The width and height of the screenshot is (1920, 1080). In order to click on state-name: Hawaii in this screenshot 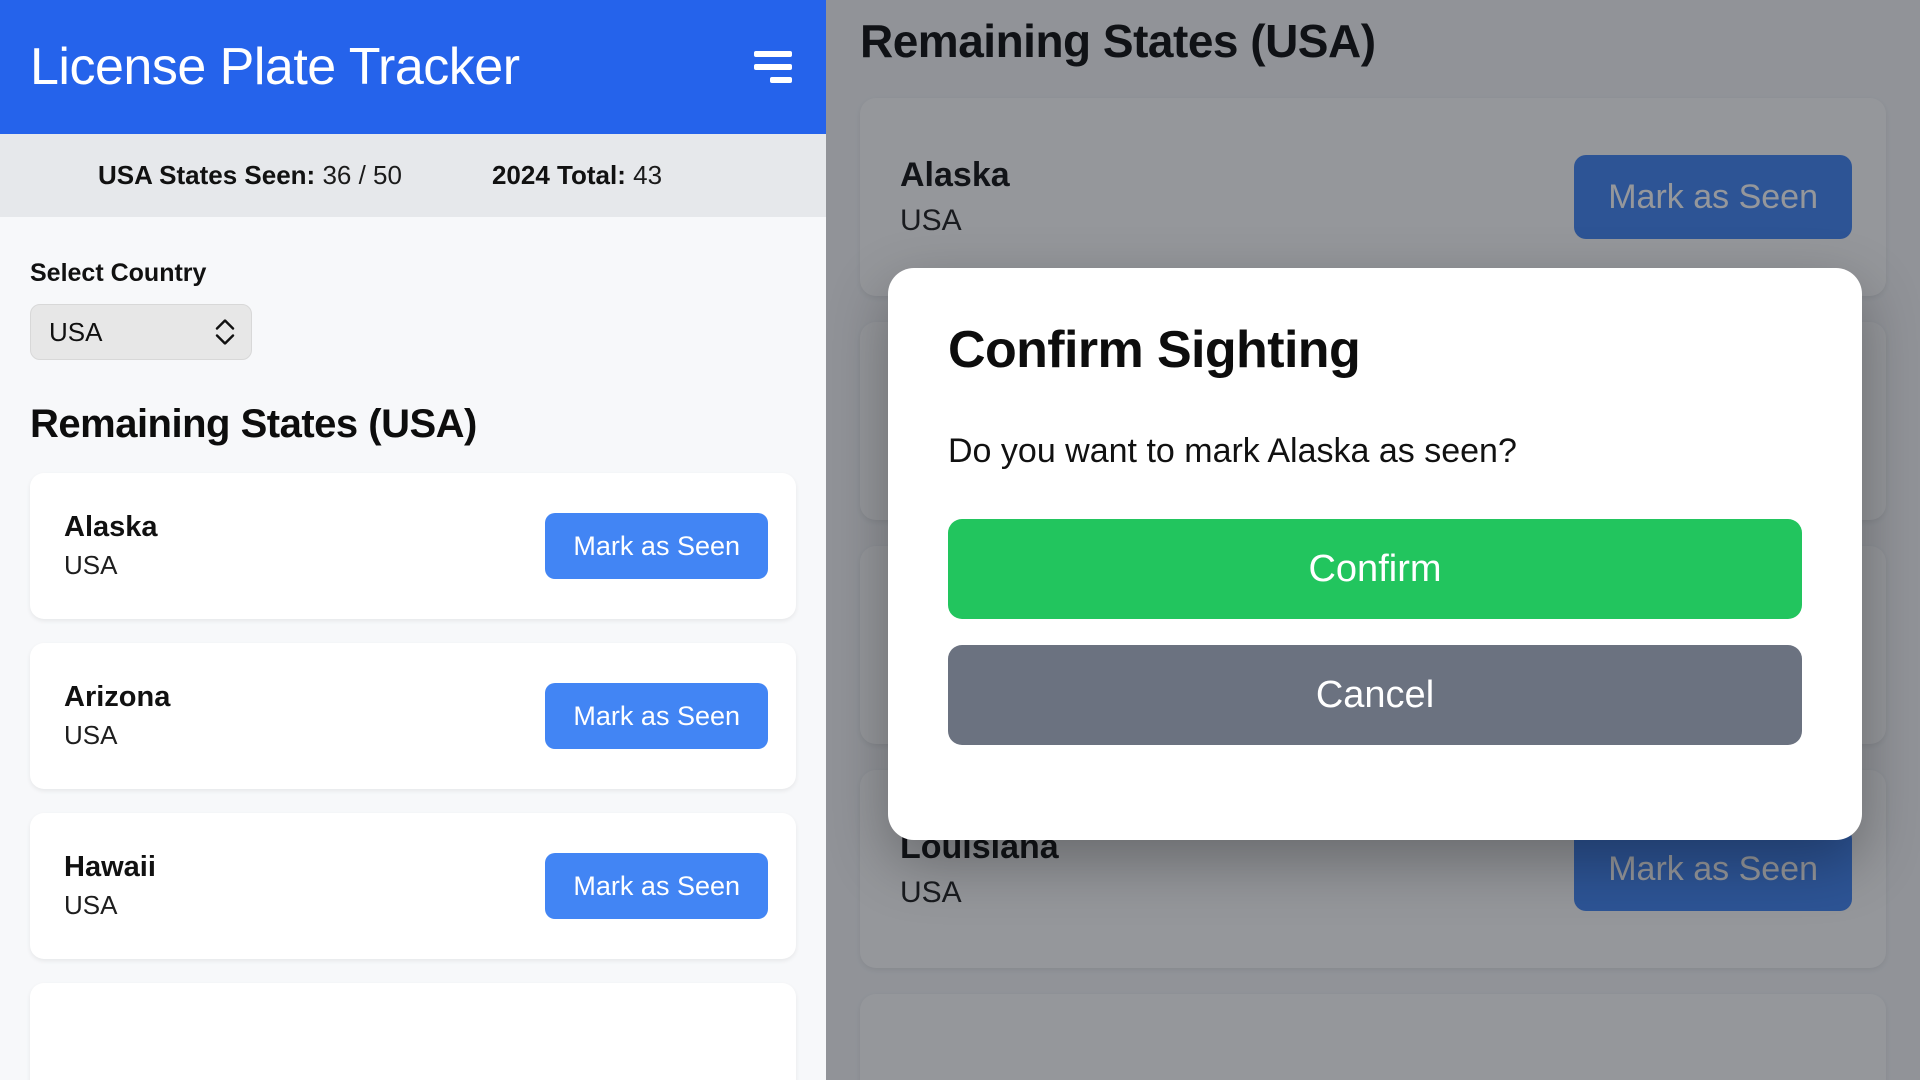, I will do `click(110, 866)`.